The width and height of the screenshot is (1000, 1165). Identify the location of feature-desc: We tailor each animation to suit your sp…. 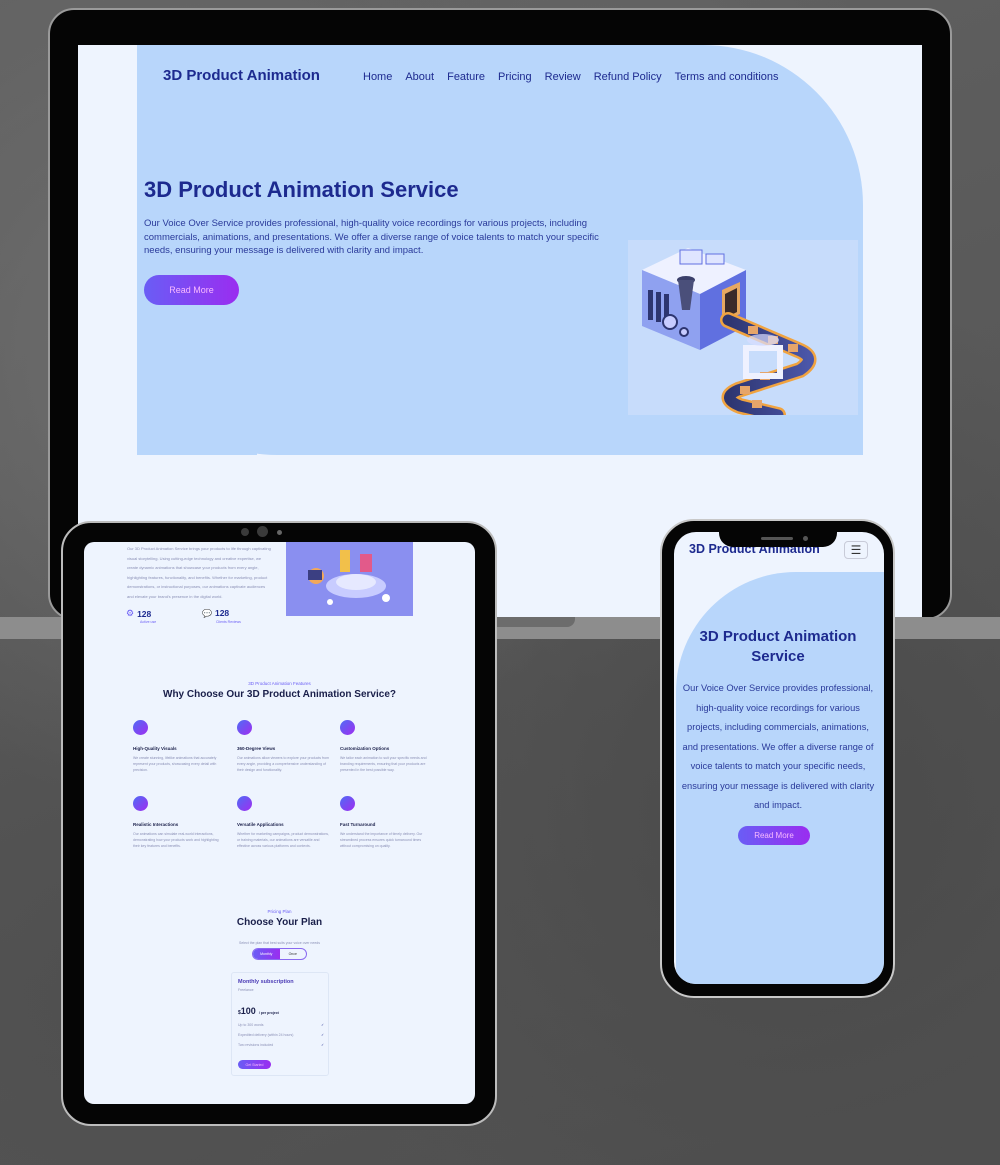
(383, 764).